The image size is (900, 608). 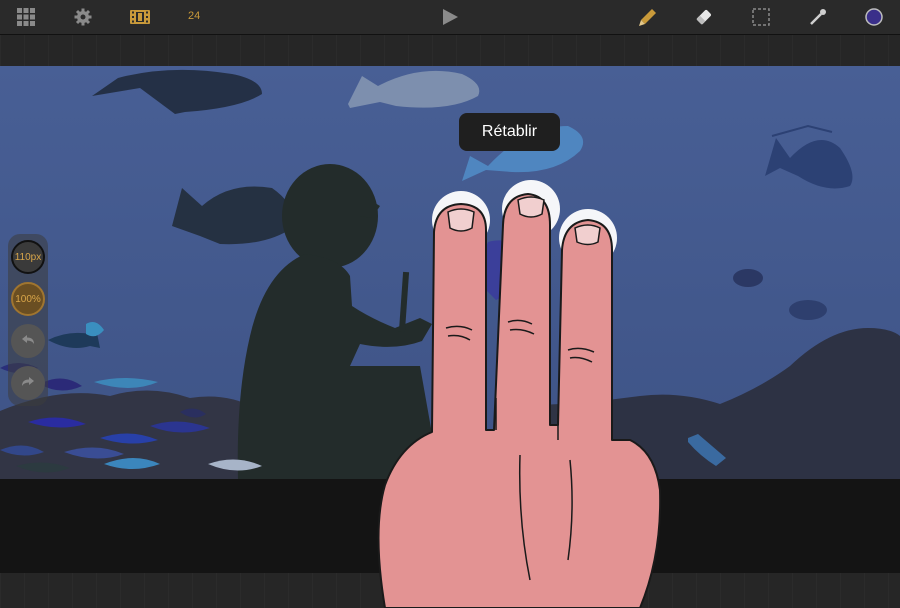 I want to click on opacity-button: 100%, so click(x=28, y=299).